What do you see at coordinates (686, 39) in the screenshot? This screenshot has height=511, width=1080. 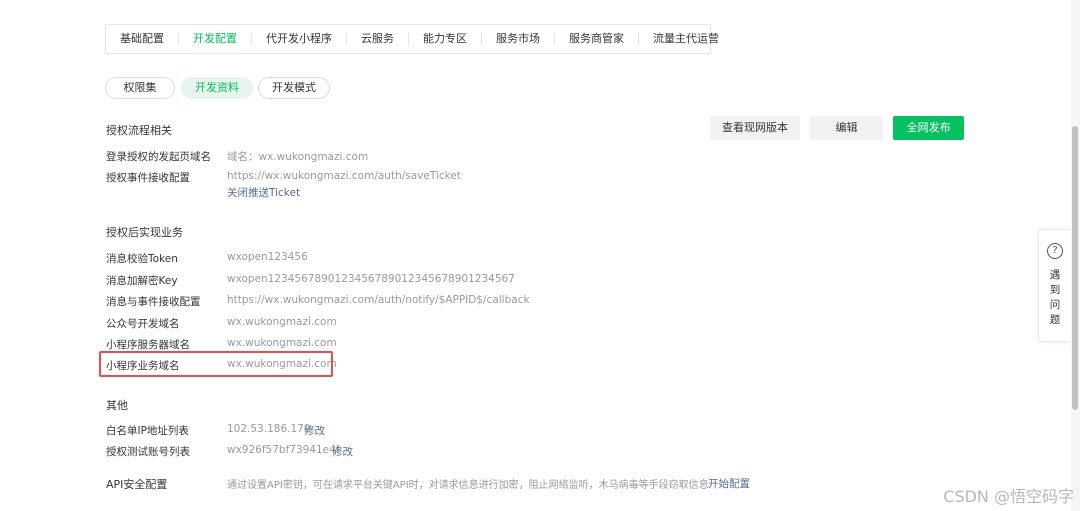 I see `tab-traffic-operation: 流量主代运营` at bounding box center [686, 39].